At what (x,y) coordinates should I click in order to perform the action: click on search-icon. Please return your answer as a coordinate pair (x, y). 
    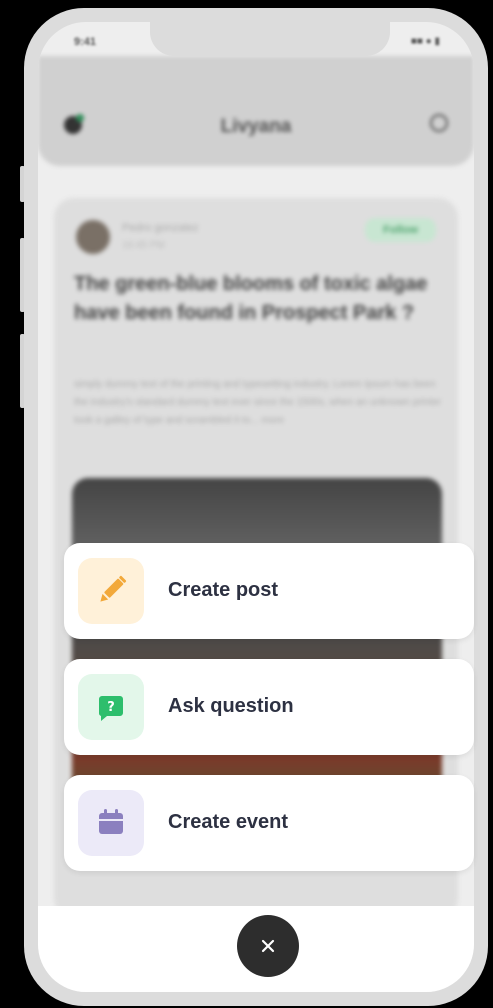
    Looking at the image, I should click on (439, 123).